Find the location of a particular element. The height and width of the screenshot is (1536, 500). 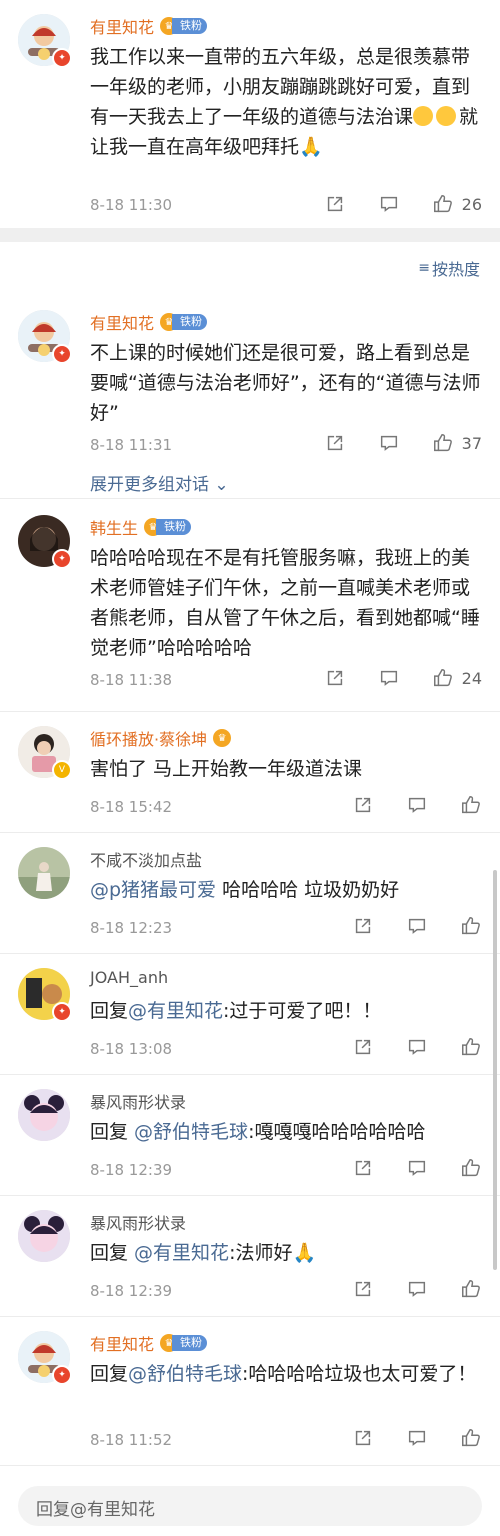

comment-body: :过于可爱了吧！！ is located at coordinates (302, 1011).